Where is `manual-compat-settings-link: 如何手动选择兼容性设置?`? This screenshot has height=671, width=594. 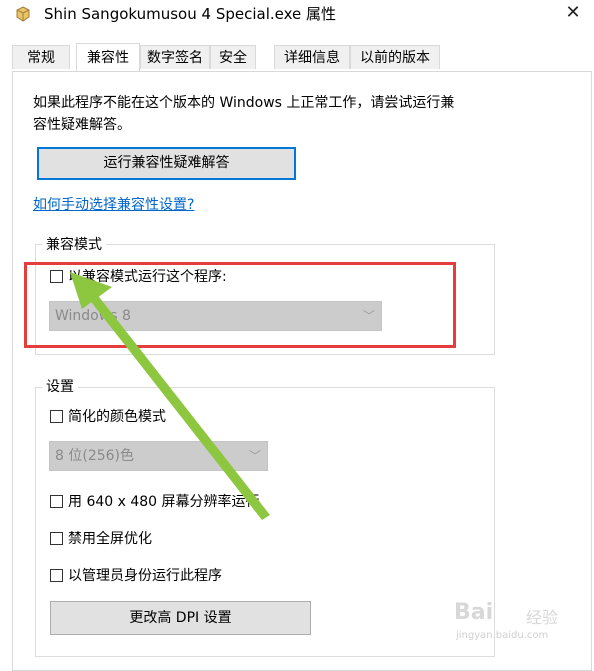 manual-compat-settings-link: 如何手动选择兼容性设置? is located at coordinates (113, 204).